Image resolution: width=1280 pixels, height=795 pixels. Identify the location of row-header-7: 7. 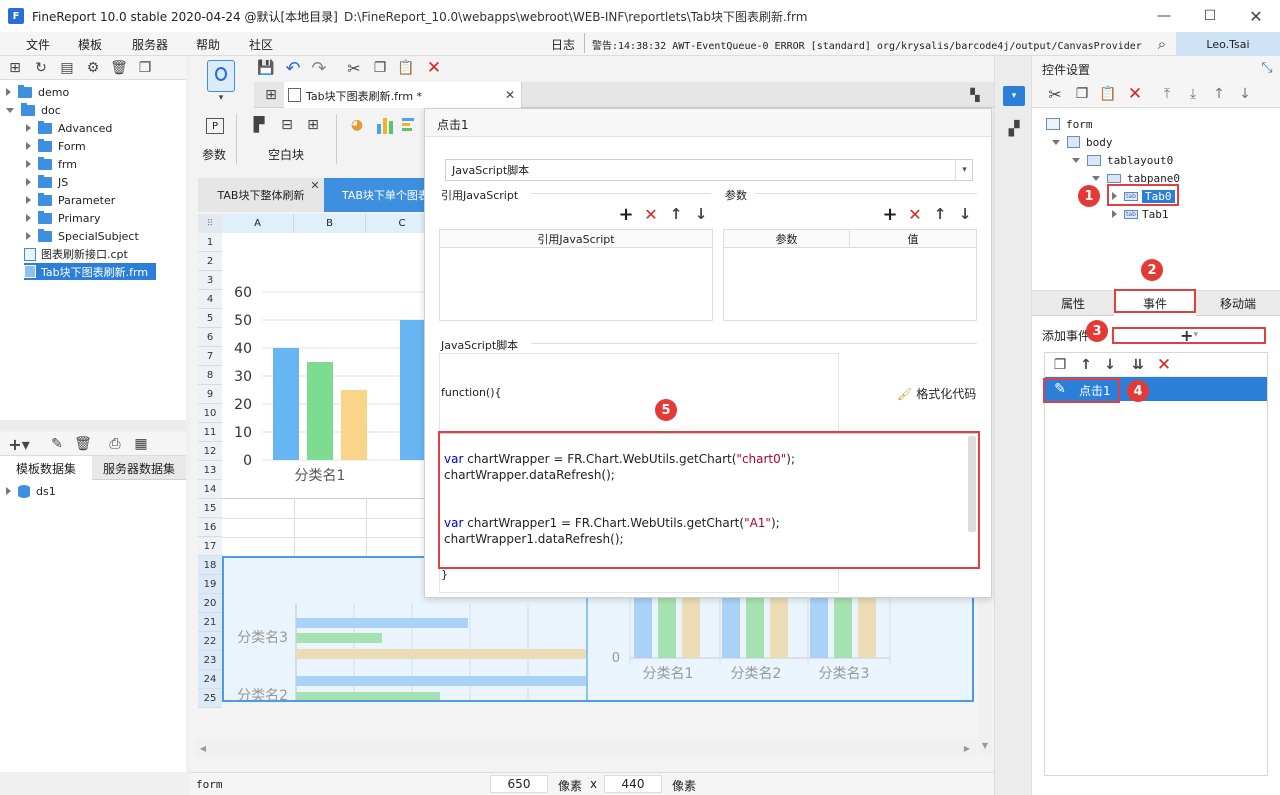
(210, 356).